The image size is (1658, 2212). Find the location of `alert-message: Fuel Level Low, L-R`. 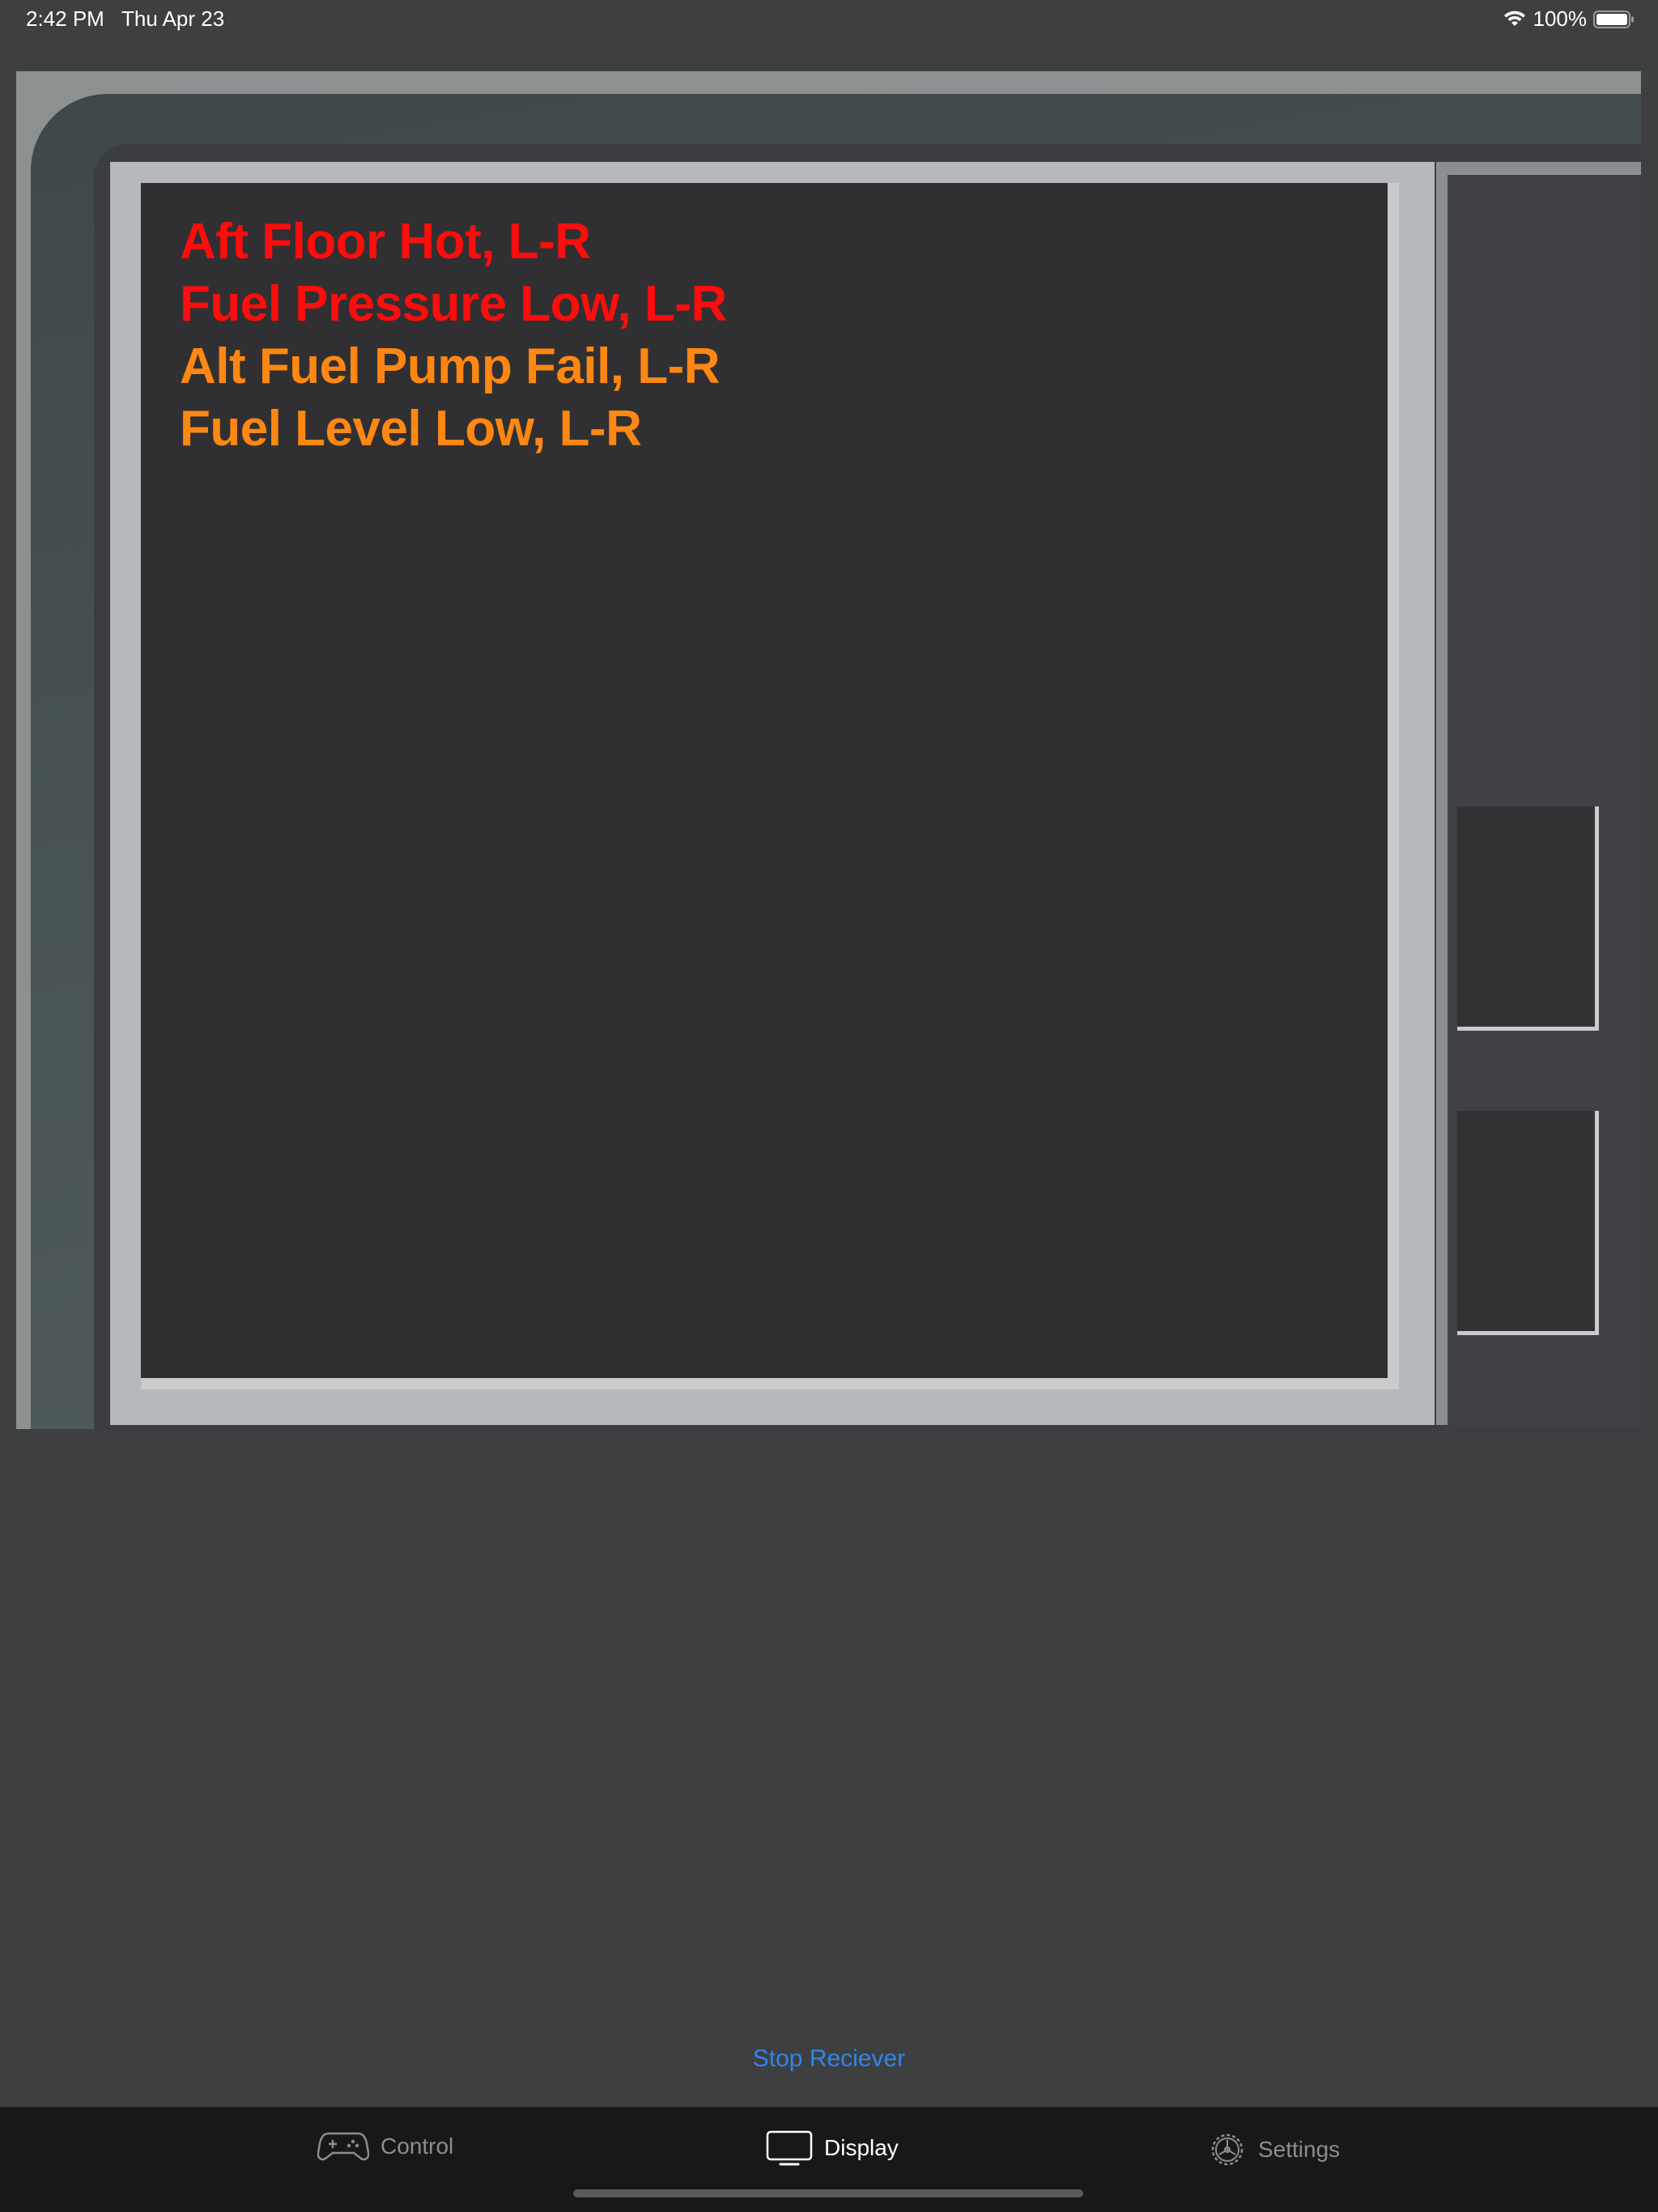

alert-message: Fuel Level Low, L-R is located at coordinates (411, 429).